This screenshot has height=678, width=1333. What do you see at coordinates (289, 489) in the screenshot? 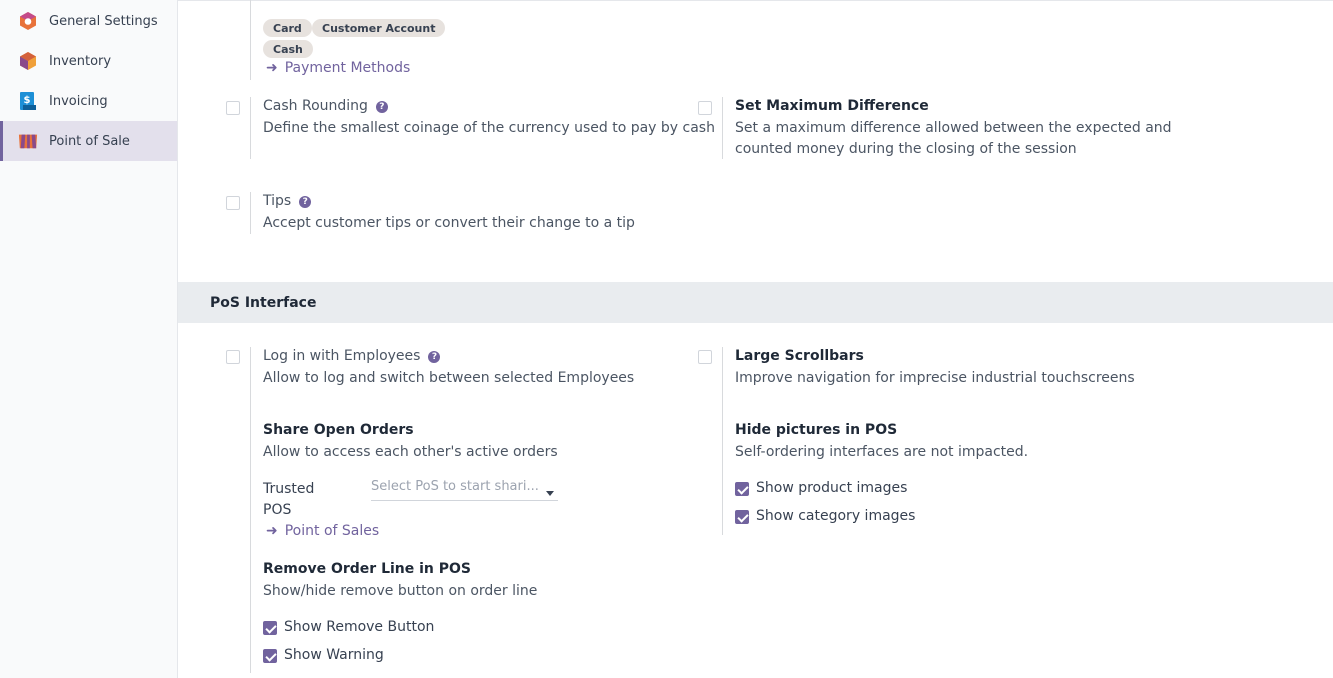
I see `trusted-pos-label-line1: Trusted` at bounding box center [289, 489].